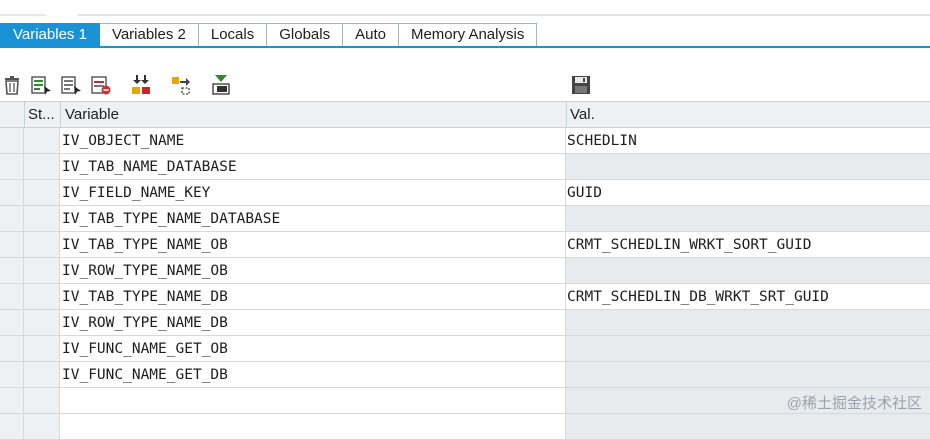  Describe the element at coordinates (181, 85) in the screenshot. I see `transfer-icon` at that location.